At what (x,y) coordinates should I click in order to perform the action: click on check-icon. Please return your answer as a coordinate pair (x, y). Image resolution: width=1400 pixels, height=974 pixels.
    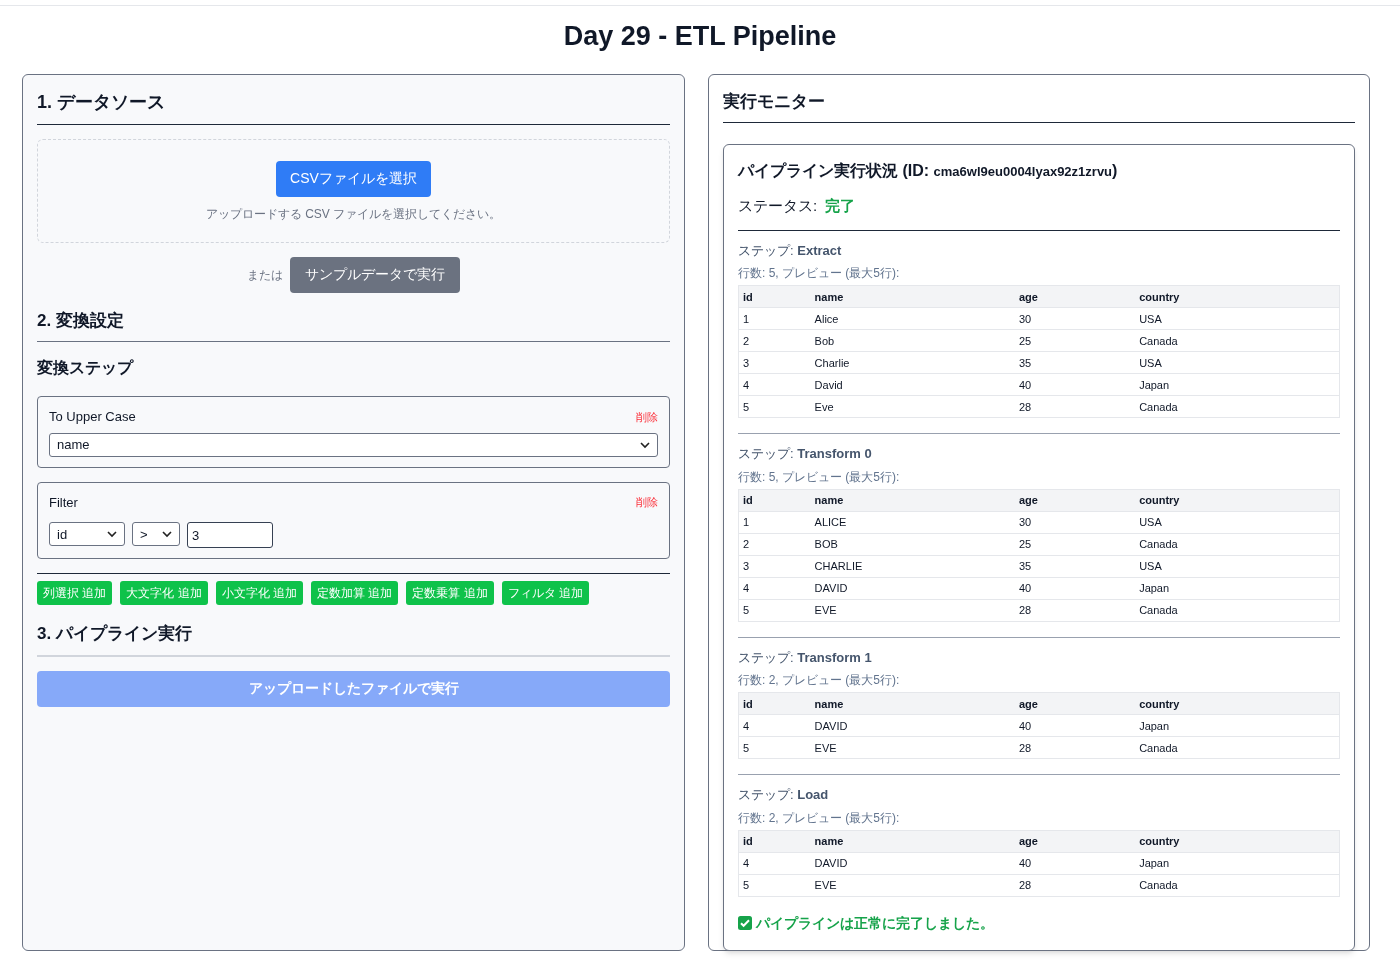
    Looking at the image, I should click on (745, 923).